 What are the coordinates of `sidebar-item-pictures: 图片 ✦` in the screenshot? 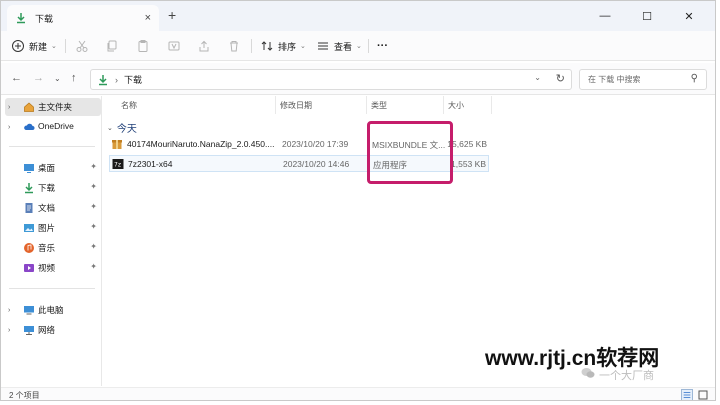 It's located at (51, 228).